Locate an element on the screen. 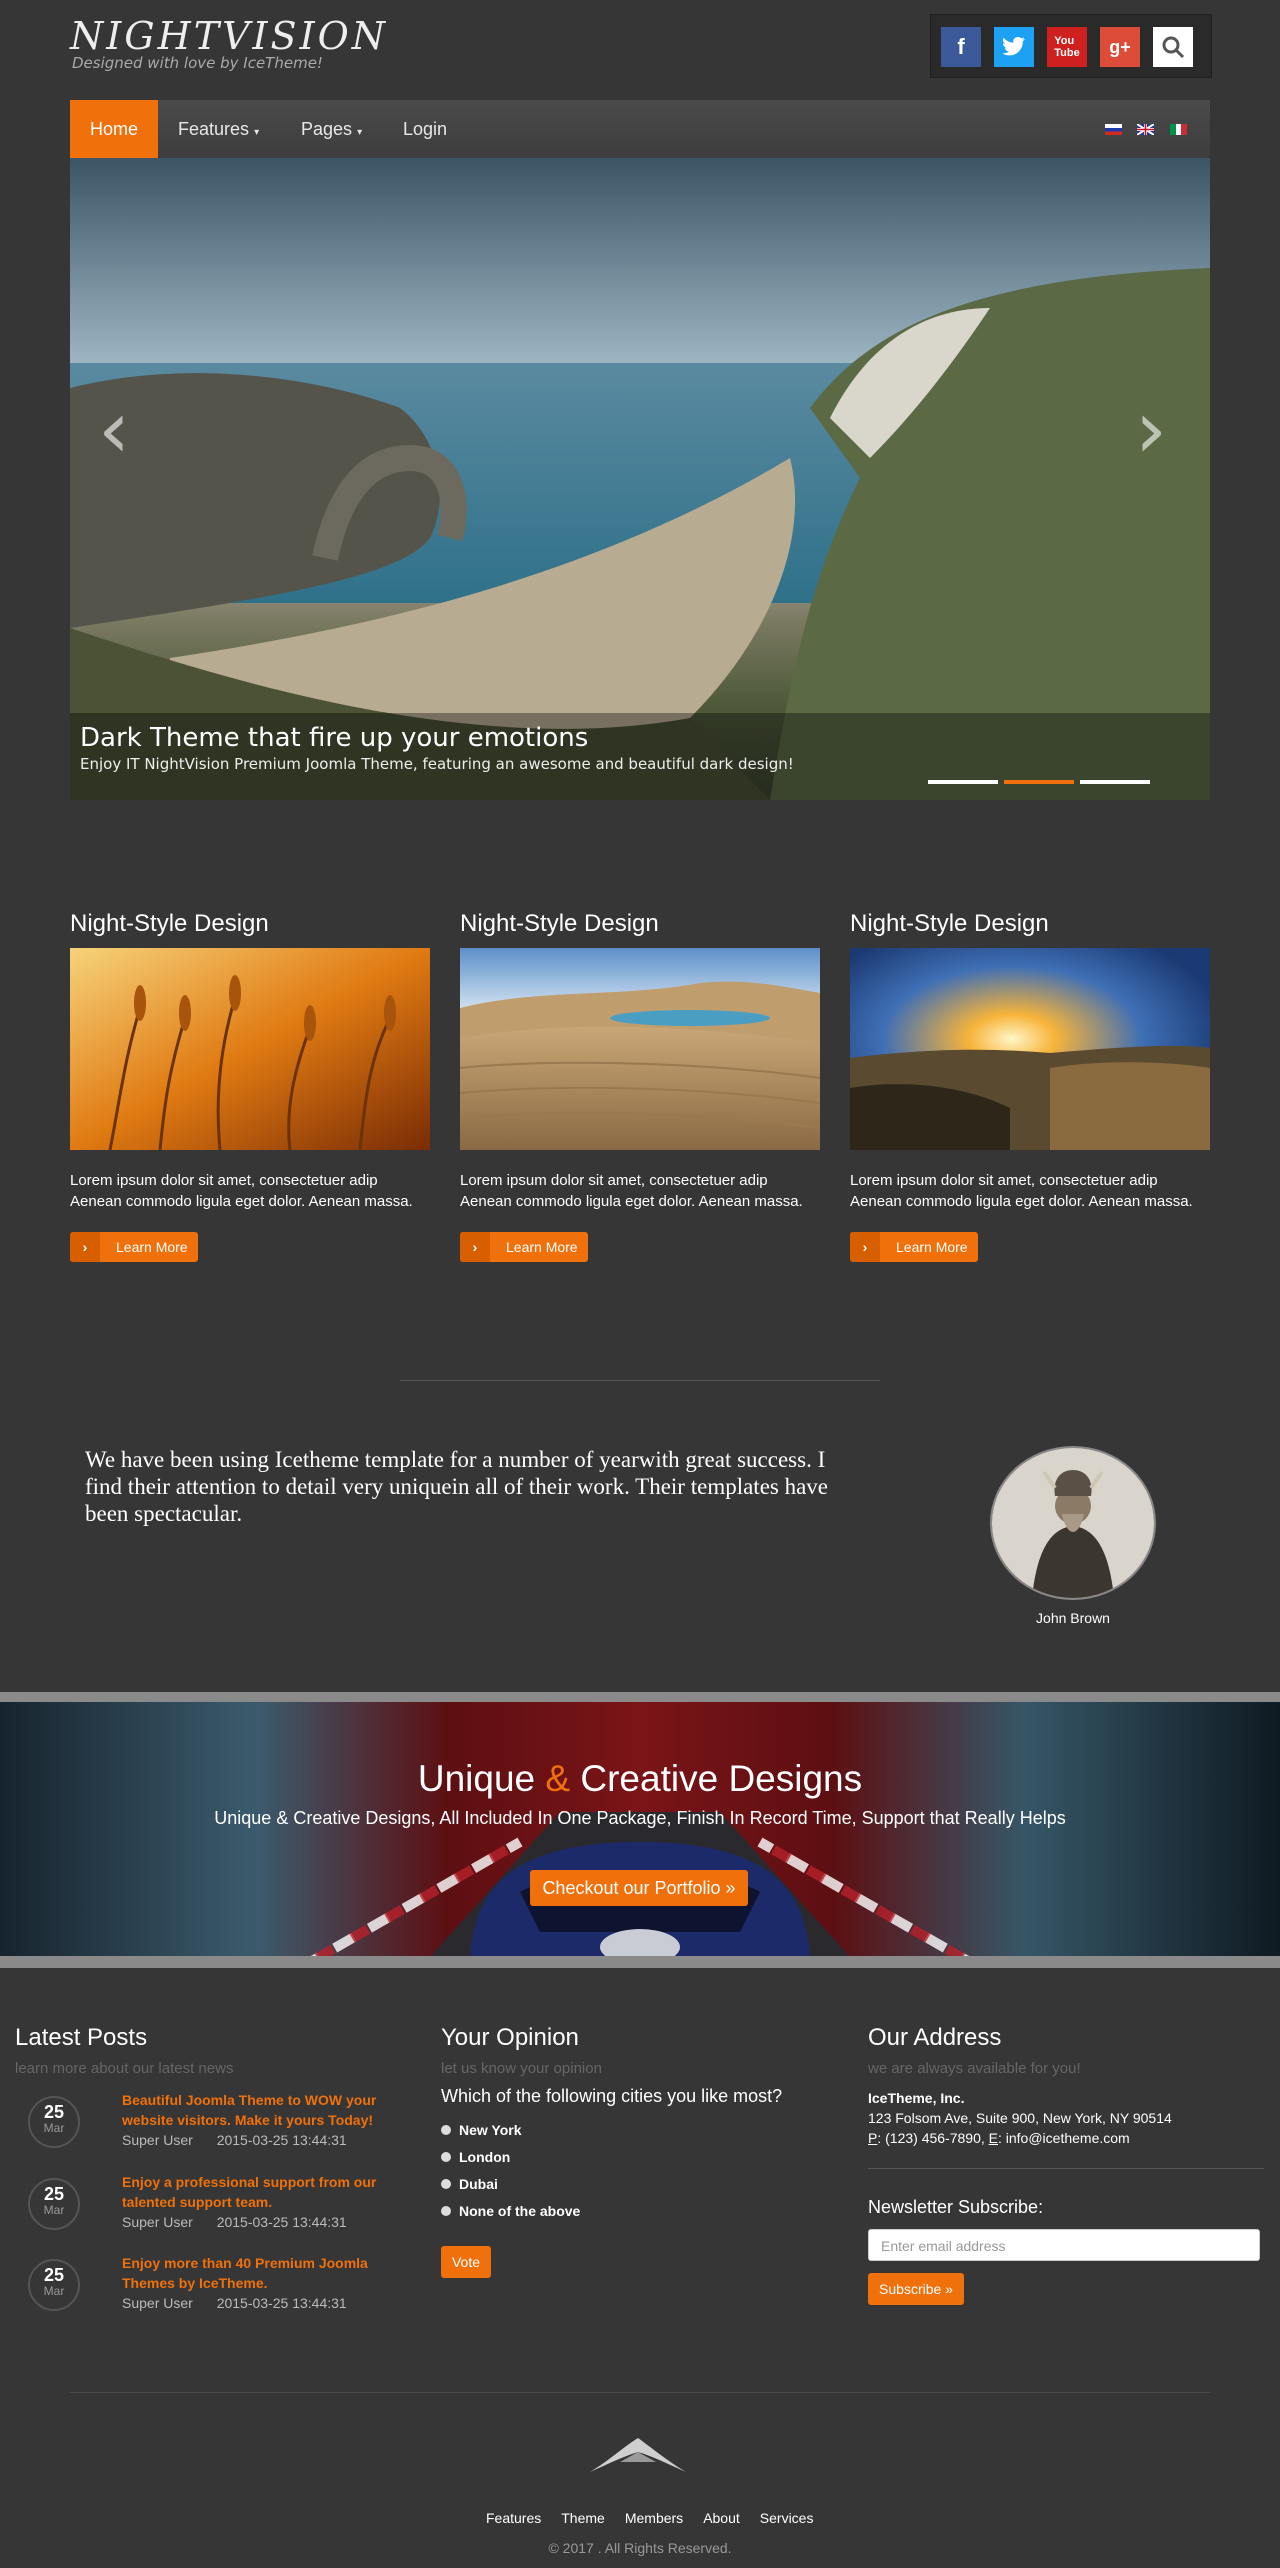 Image resolution: width=1280 pixels, height=2568 pixels. portfolio-button: Checkout our Portfolio » is located at coordinates (639, 1888).